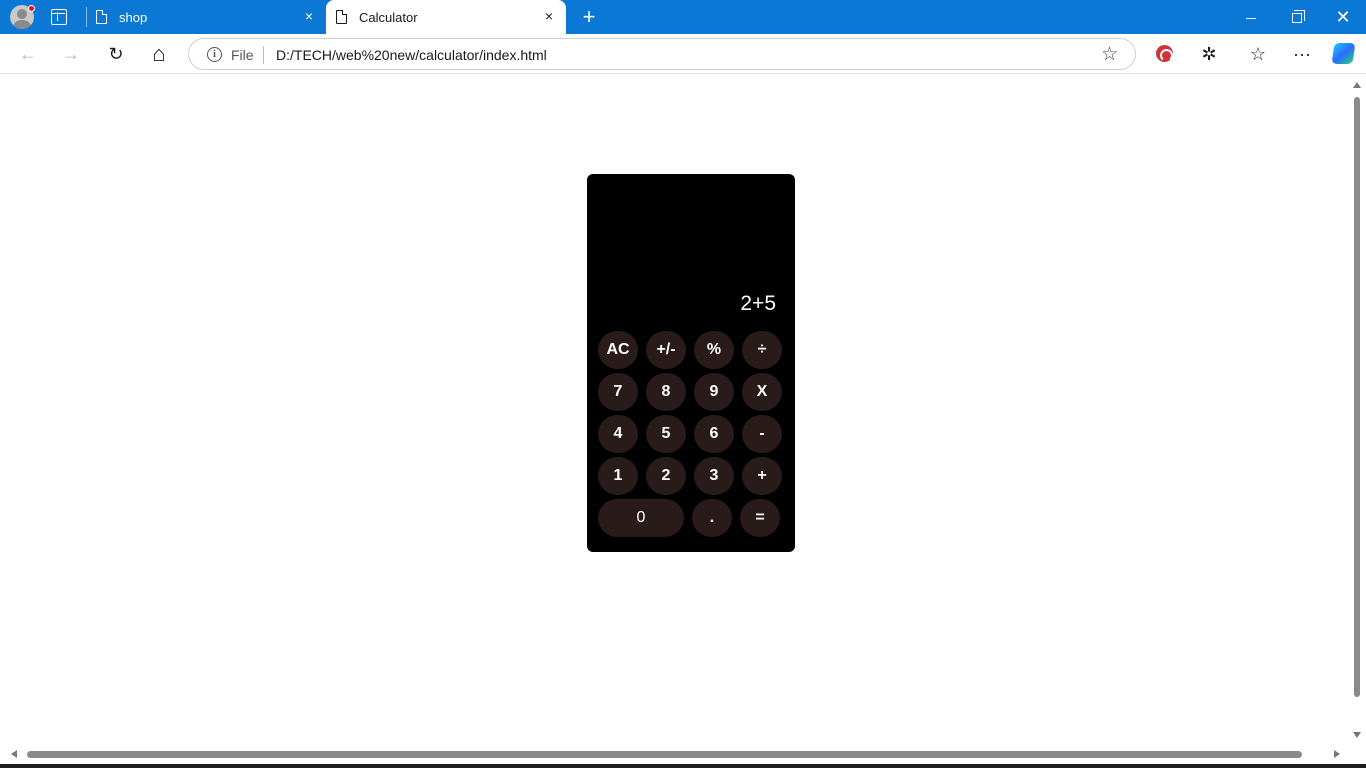 The height and width of the screenshot is (768, 1366). I want to click on key-4: 4, so click(618, 434).